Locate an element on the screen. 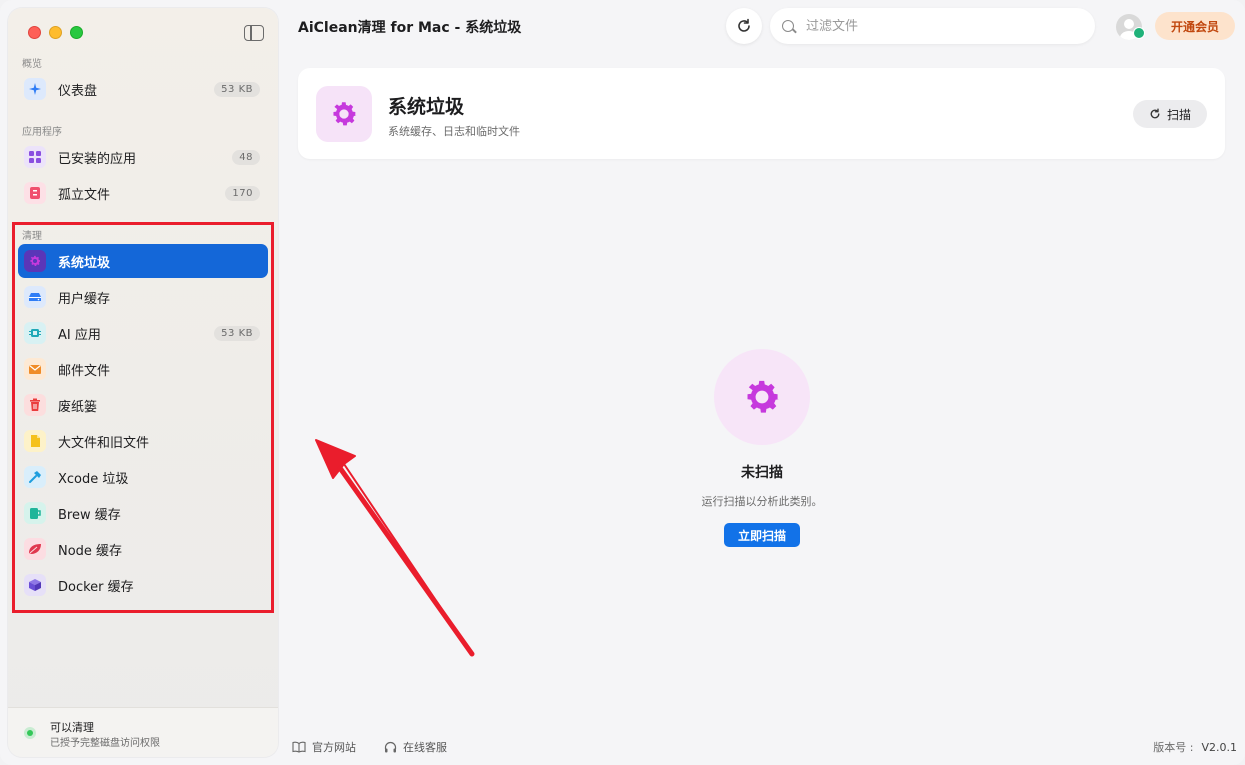  section-label-overview: 概览 is located at coordinates (32, 64).